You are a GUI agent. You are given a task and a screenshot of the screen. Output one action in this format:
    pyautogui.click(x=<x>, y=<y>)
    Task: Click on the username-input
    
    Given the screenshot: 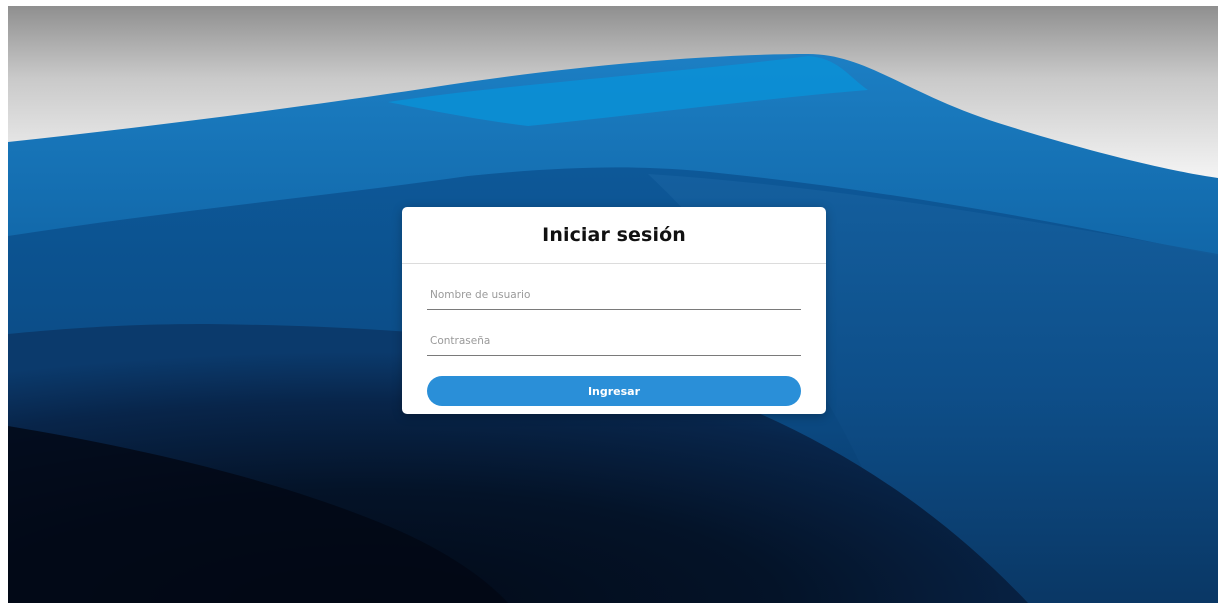 What is the action you would take?
    pyautogui.click(x=614, y=295)
    